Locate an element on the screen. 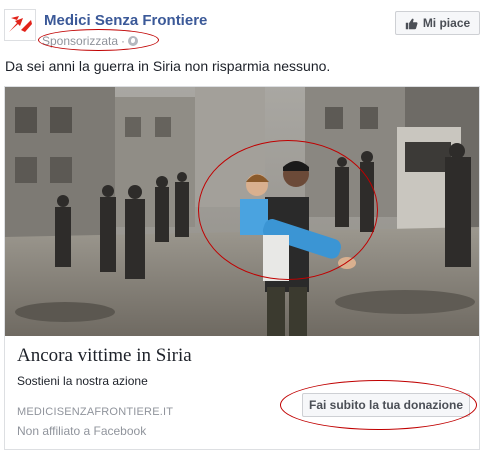  page-name-link: Medici Senza Frontiere is located at coordinates (125, 20).